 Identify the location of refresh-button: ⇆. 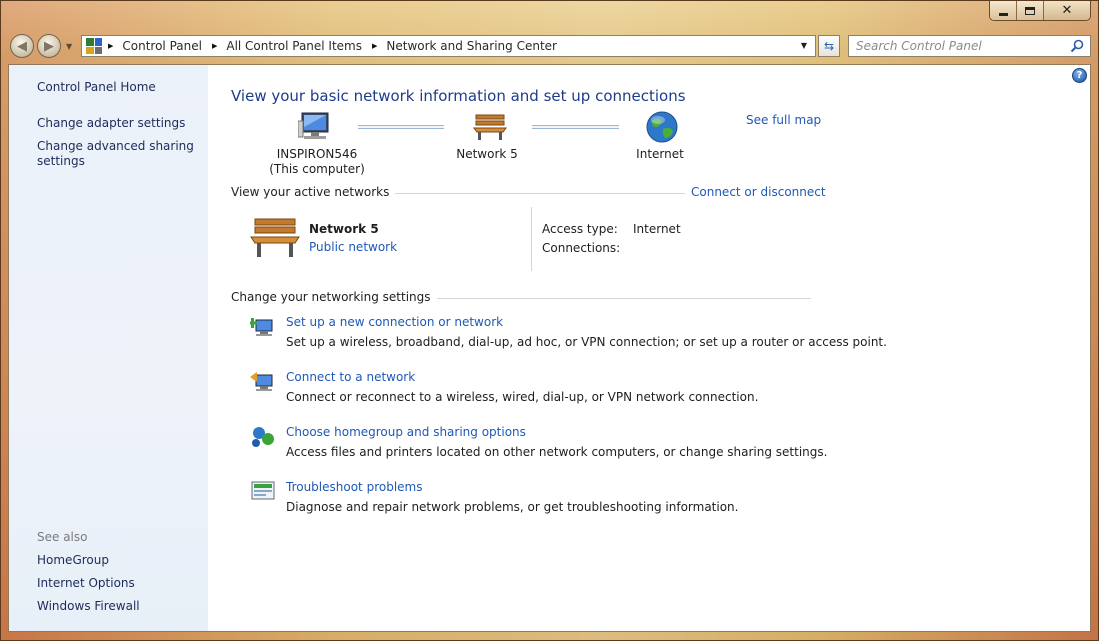
(829, 46).